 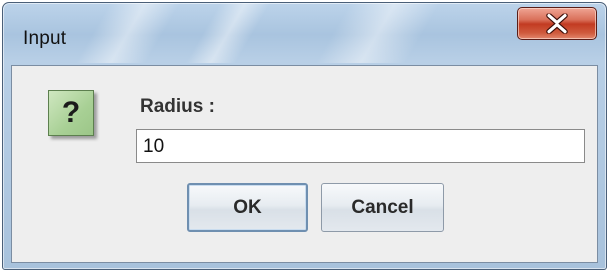 I want to click on cancel-button: Cancel, so click(x=382, y=207).